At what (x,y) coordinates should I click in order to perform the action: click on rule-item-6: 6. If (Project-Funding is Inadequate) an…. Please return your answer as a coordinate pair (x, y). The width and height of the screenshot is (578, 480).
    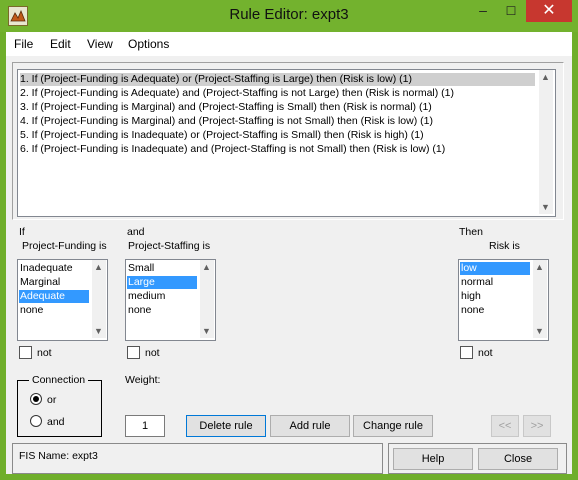
    Looking at the image, I should click on (232, 149).